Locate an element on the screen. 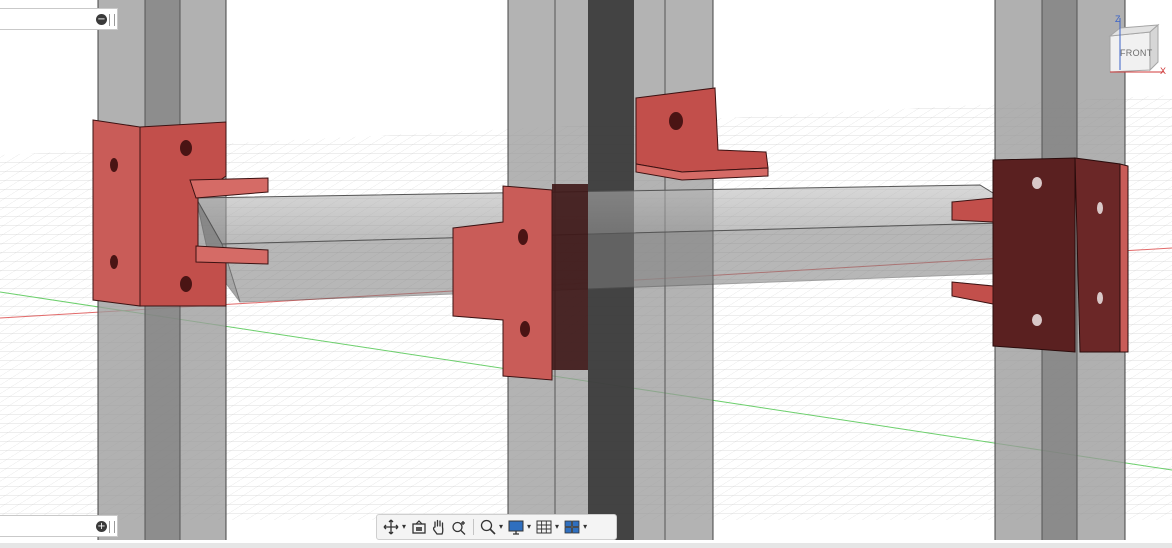 Image resolution: width=1172 pixels, height=548 pixels. orbit-icon is located at coordinates (391, 527).